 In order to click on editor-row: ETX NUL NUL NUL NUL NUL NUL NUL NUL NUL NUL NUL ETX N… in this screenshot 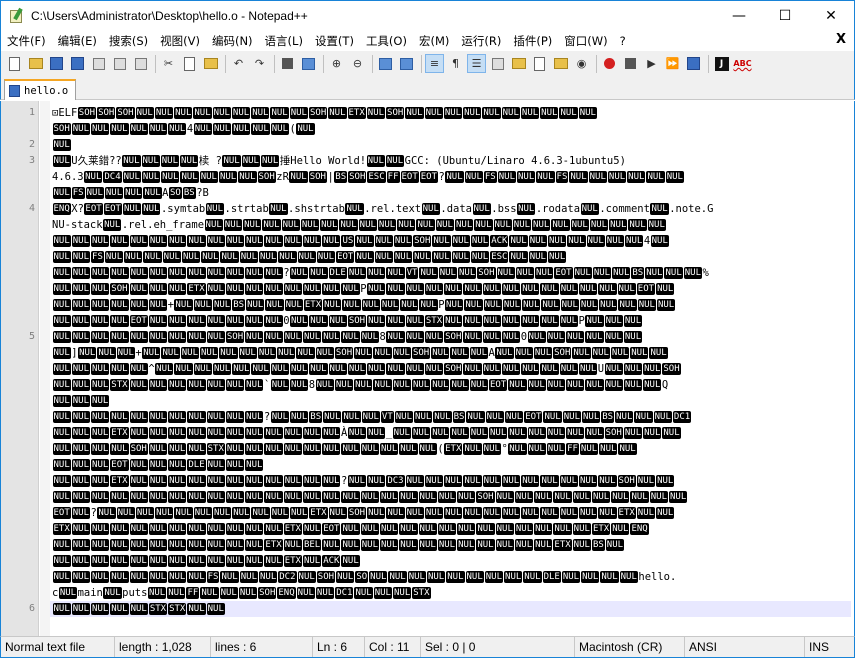, I will do `click(452, 529)`.